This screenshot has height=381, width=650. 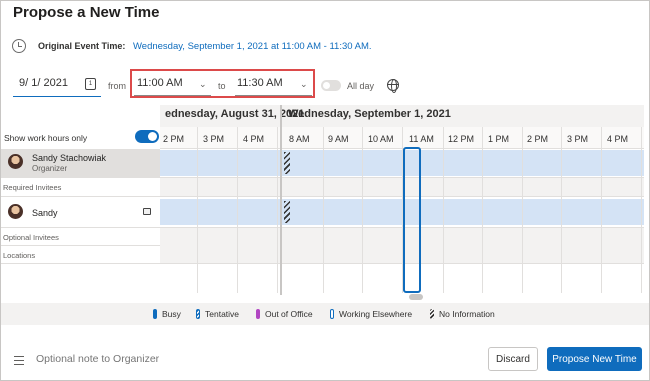 I want to click on legend-tentative: Tentative, so click(x=217, y=314).